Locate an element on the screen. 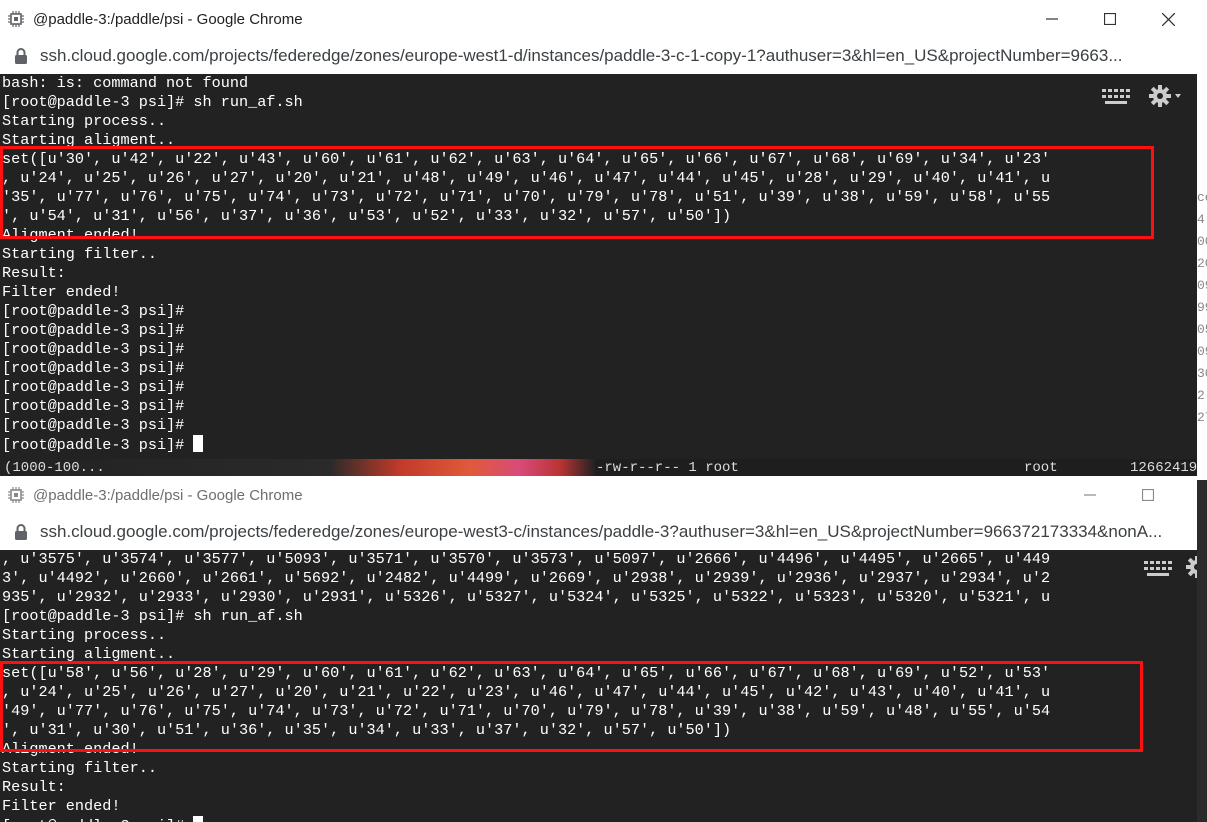  background-side-text: 20 is located at coordinates (1202, 263).